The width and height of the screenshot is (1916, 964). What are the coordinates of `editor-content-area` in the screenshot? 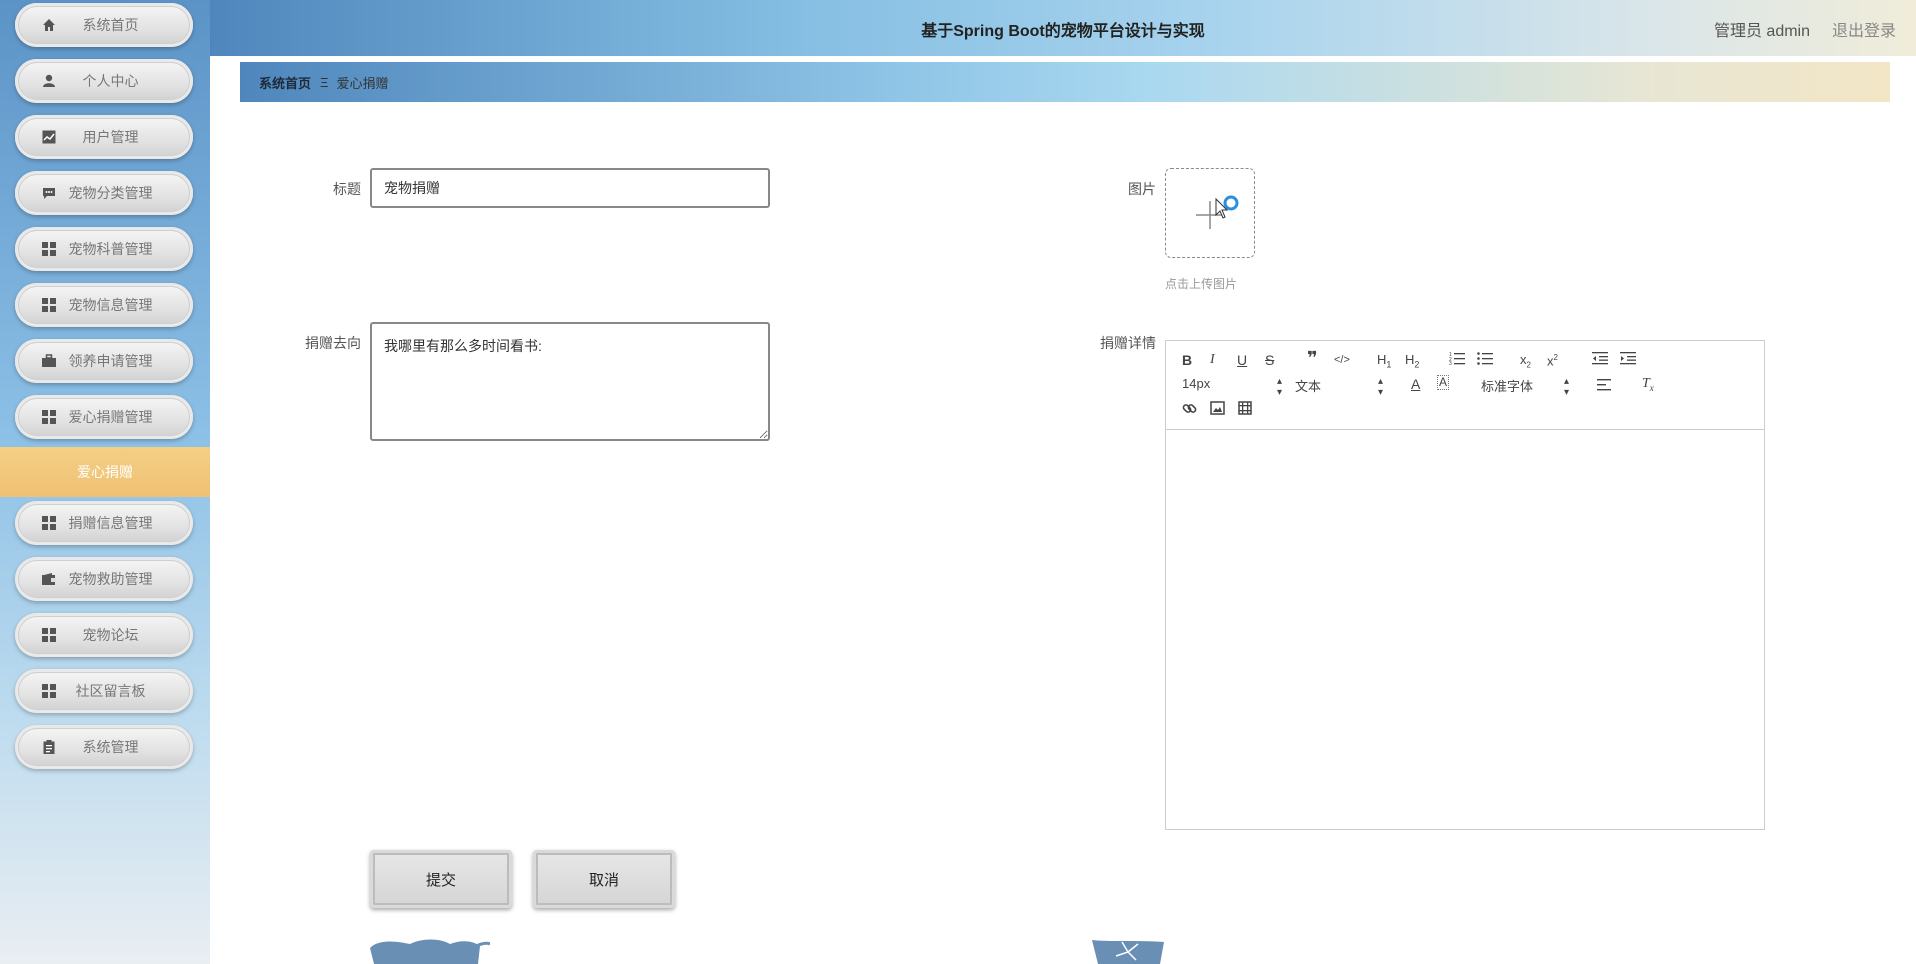 It's located at (1465, 630).